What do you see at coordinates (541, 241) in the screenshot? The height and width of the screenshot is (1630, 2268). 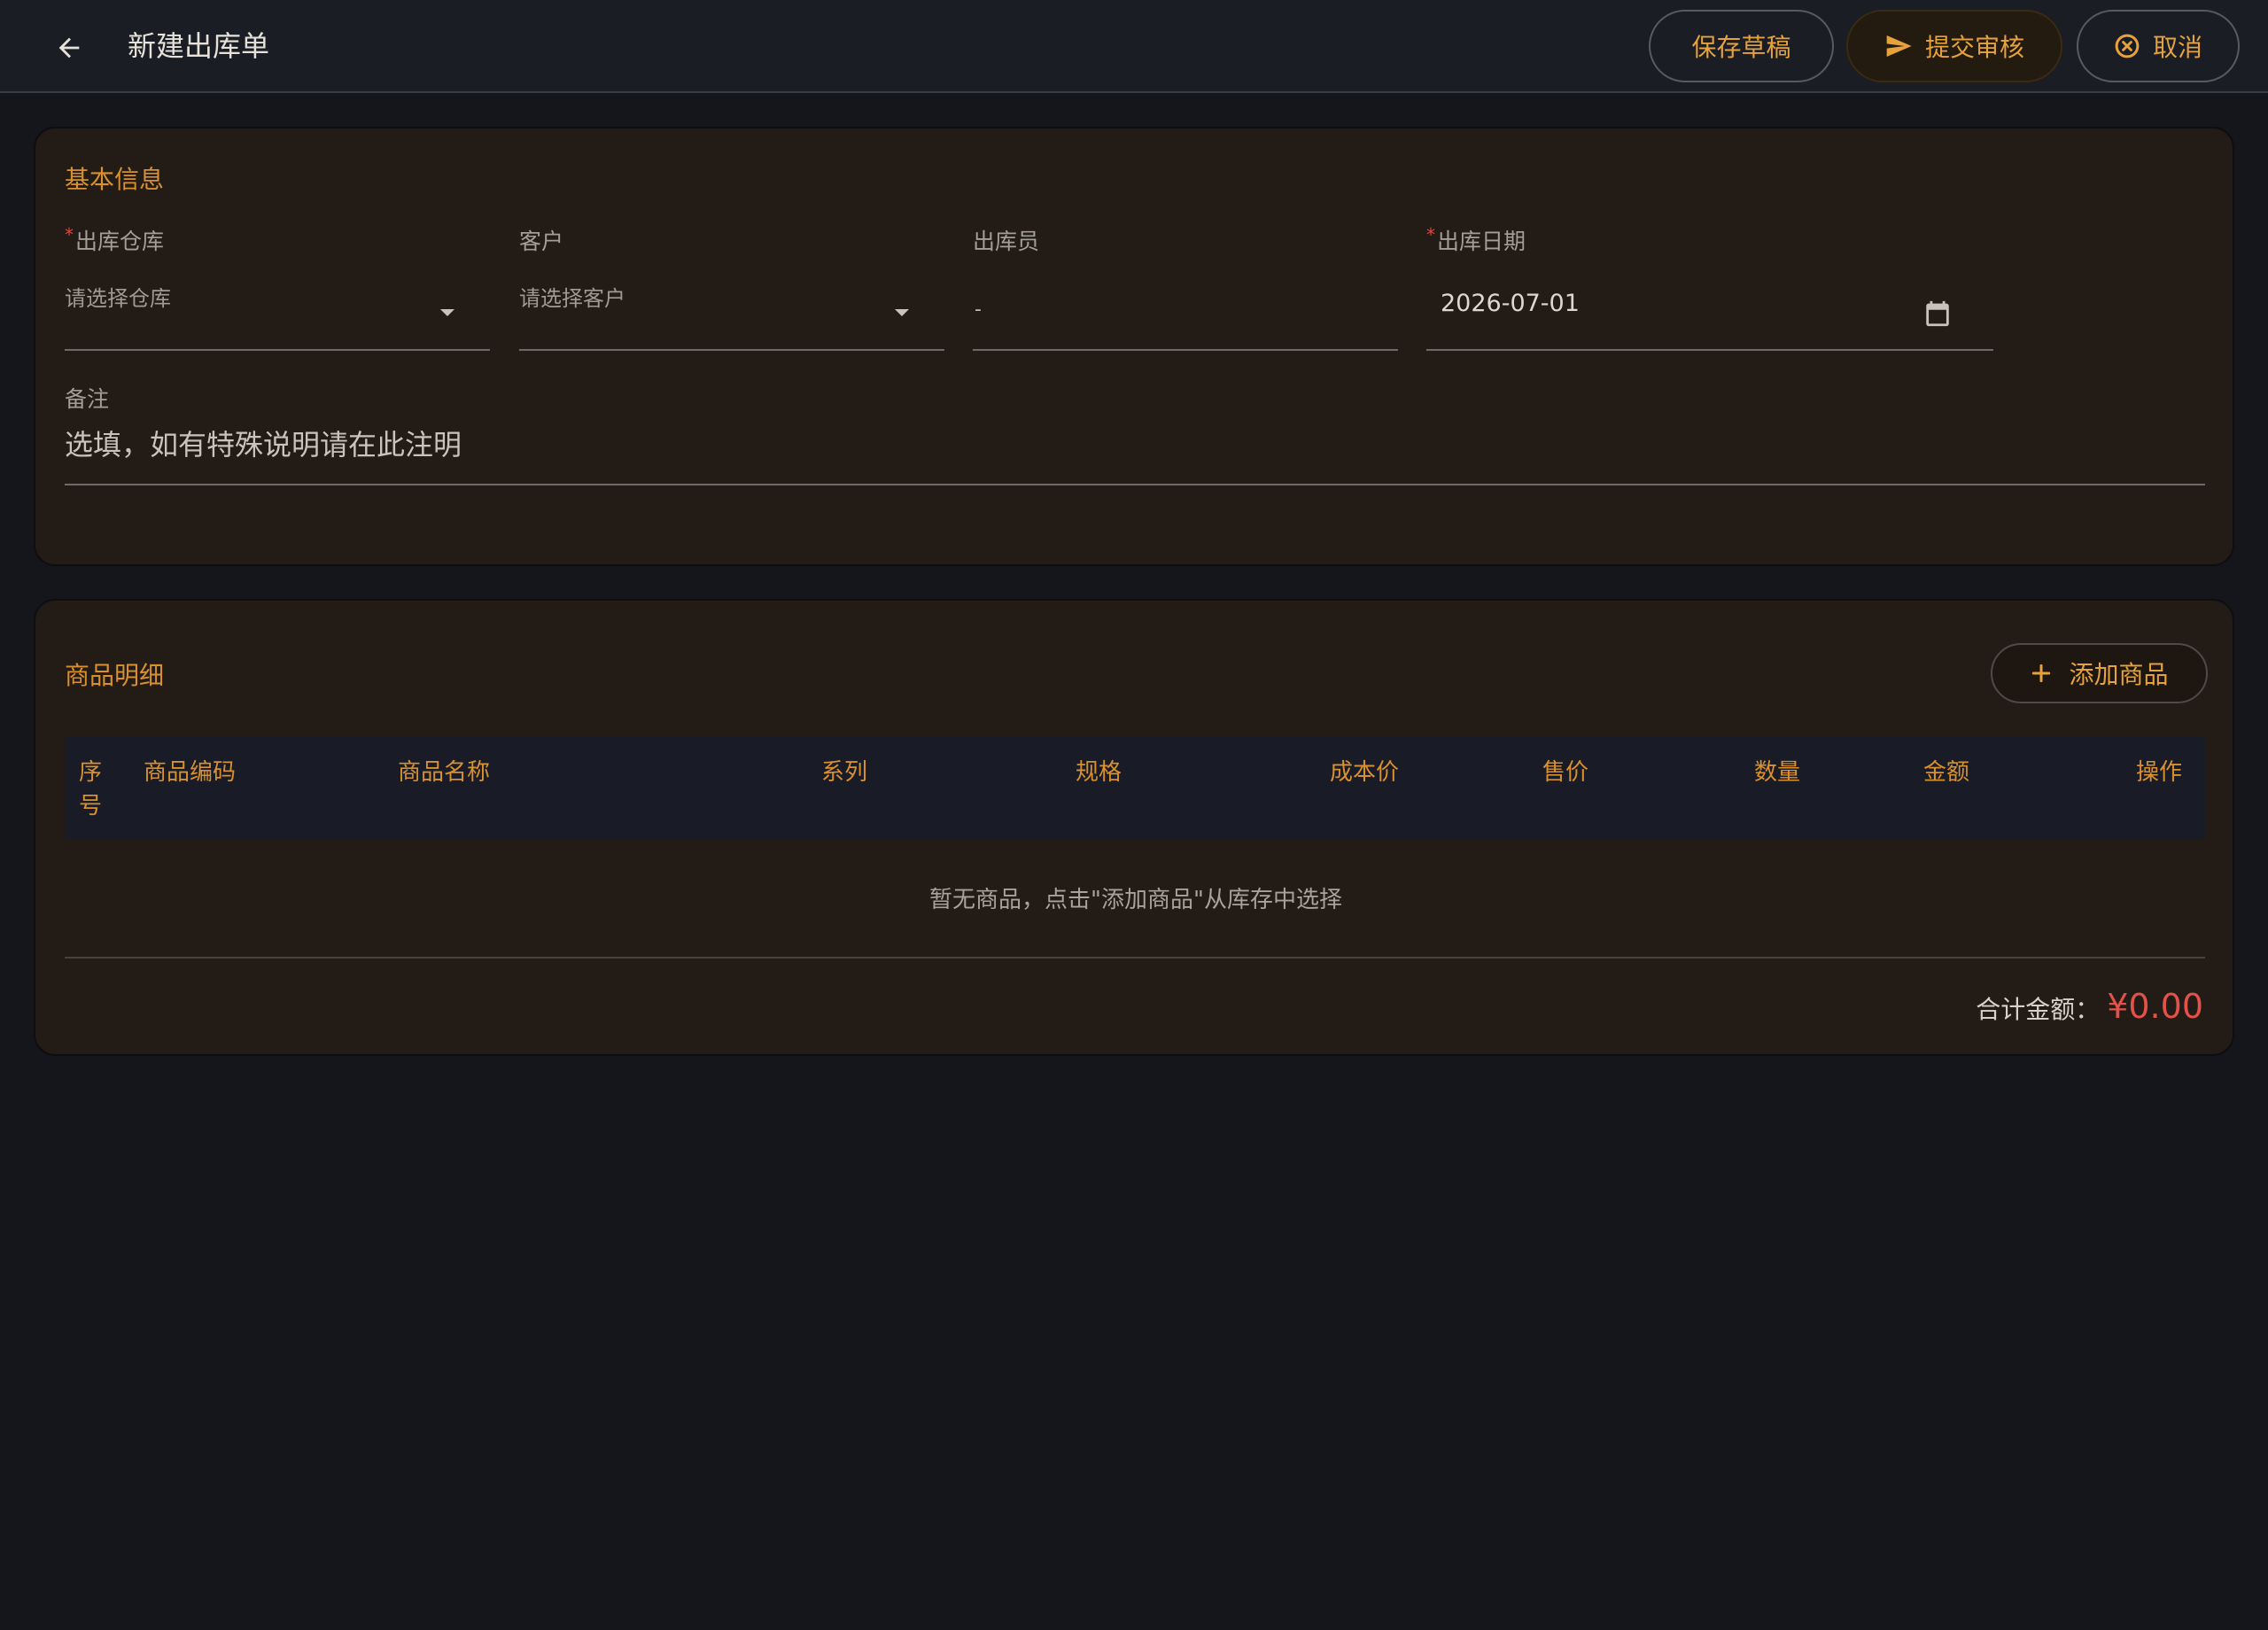 I see `customer-label: 客户` at bounding box center [541, 241].